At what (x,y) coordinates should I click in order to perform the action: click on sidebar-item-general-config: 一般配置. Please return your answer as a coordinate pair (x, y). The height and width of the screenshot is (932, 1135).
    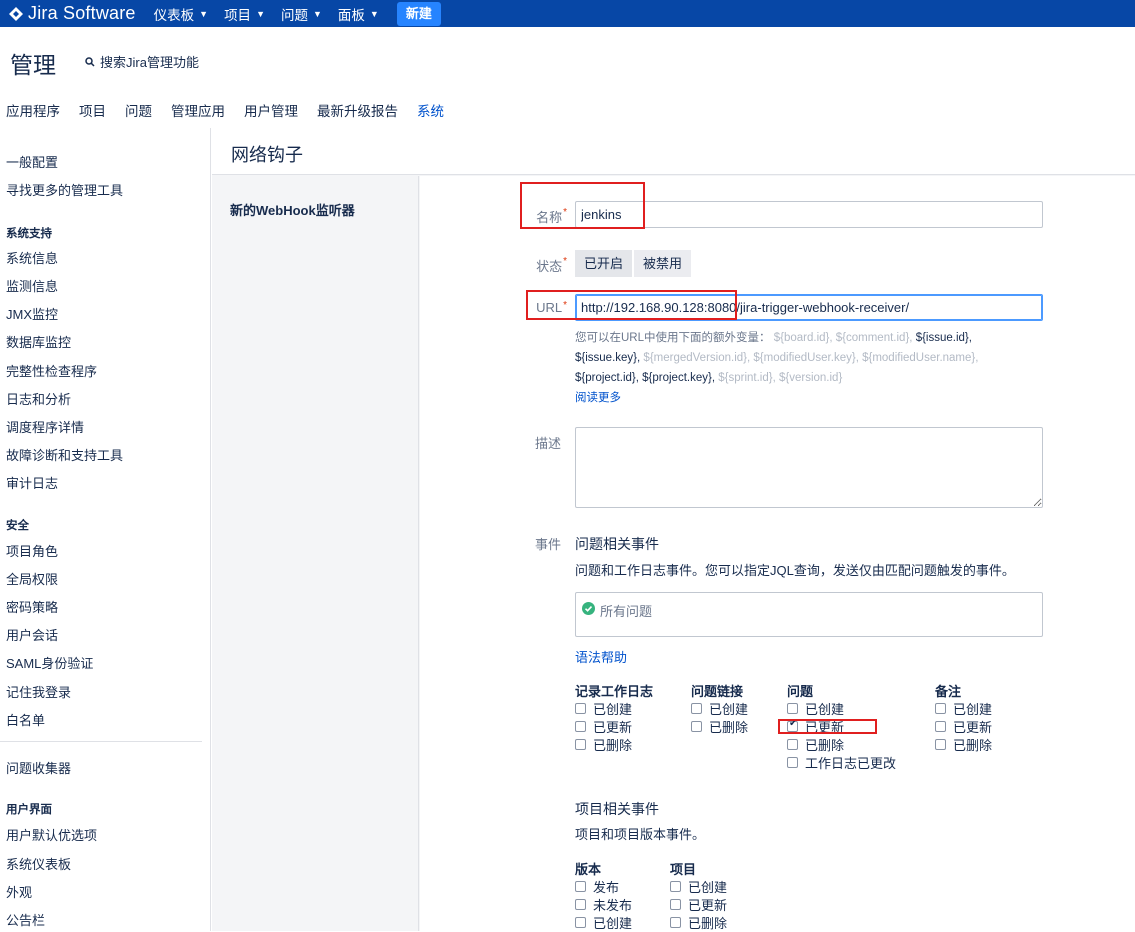
    Looking at the image, I should click on (32, 161).